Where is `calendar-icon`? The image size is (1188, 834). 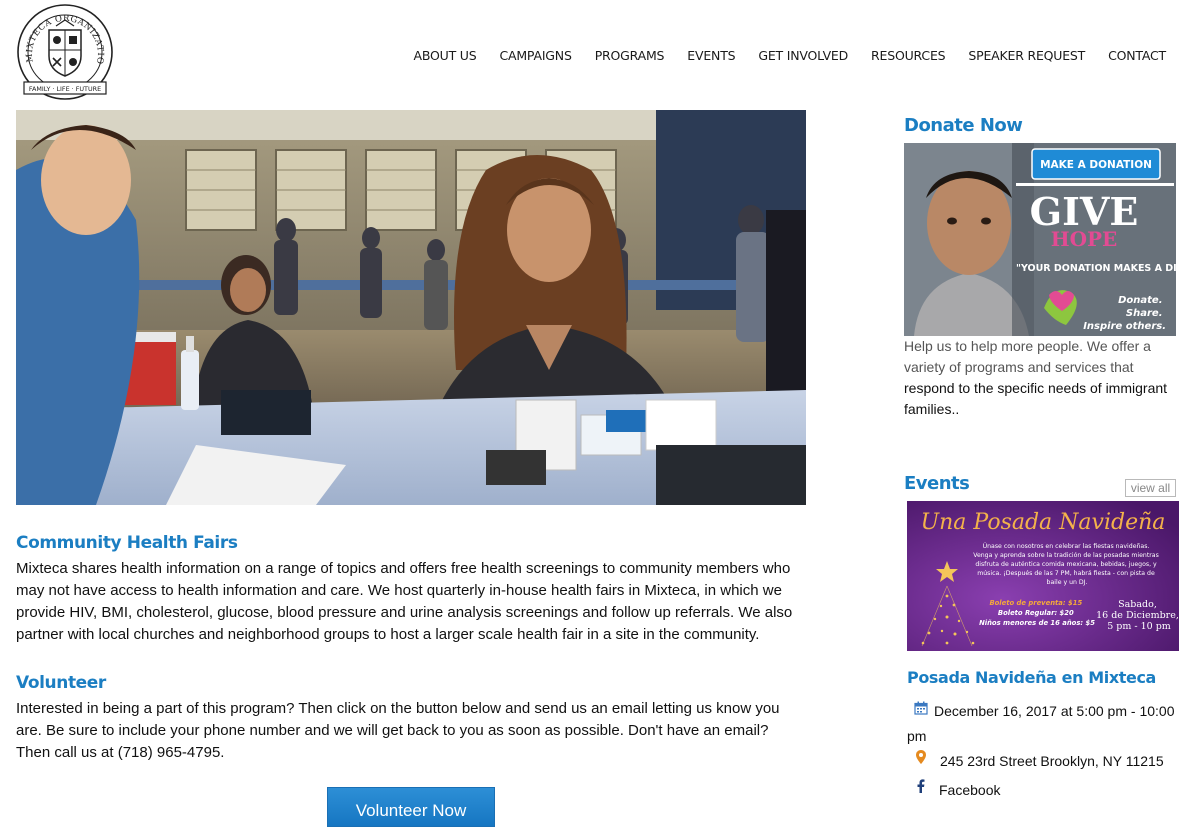
calendar-icon is located at coordinates (921, 710).